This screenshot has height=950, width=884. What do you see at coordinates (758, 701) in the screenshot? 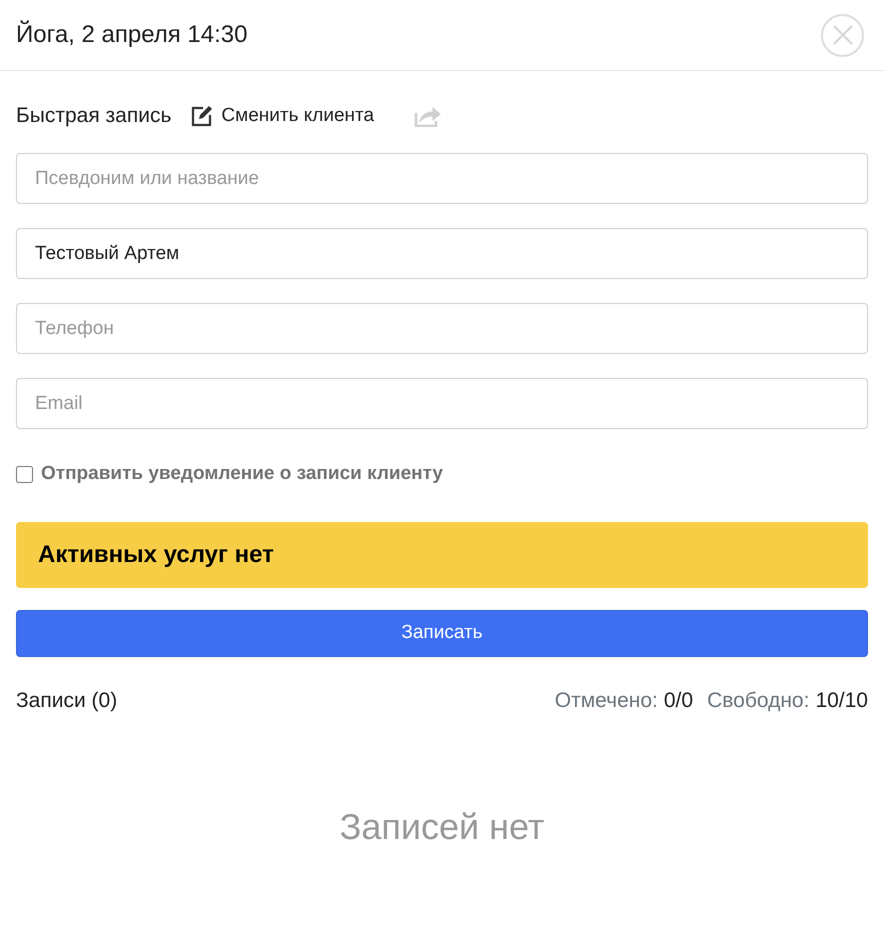
I see `free-label: Свободно:` at bounding box center [758, 701].